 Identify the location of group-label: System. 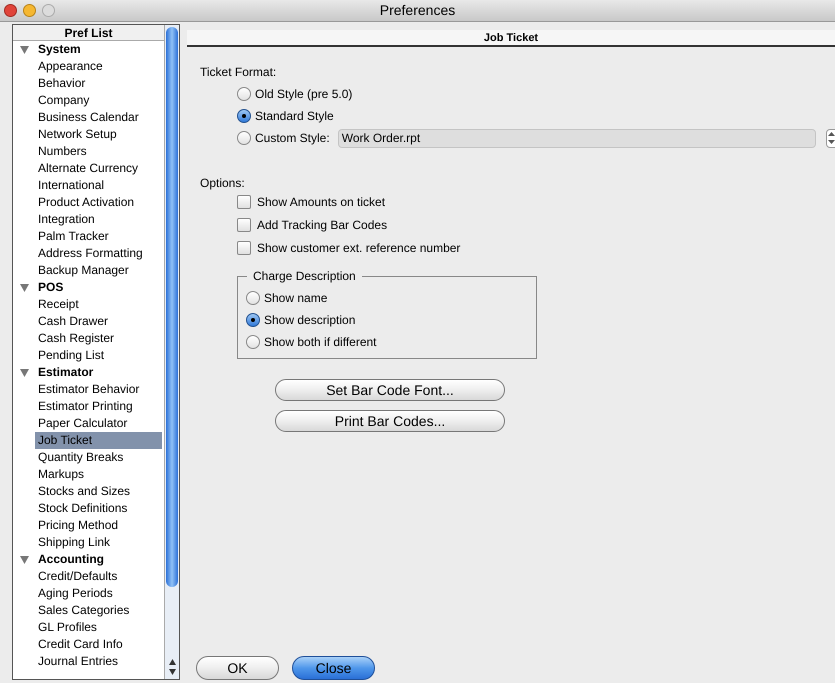
(59, 49).